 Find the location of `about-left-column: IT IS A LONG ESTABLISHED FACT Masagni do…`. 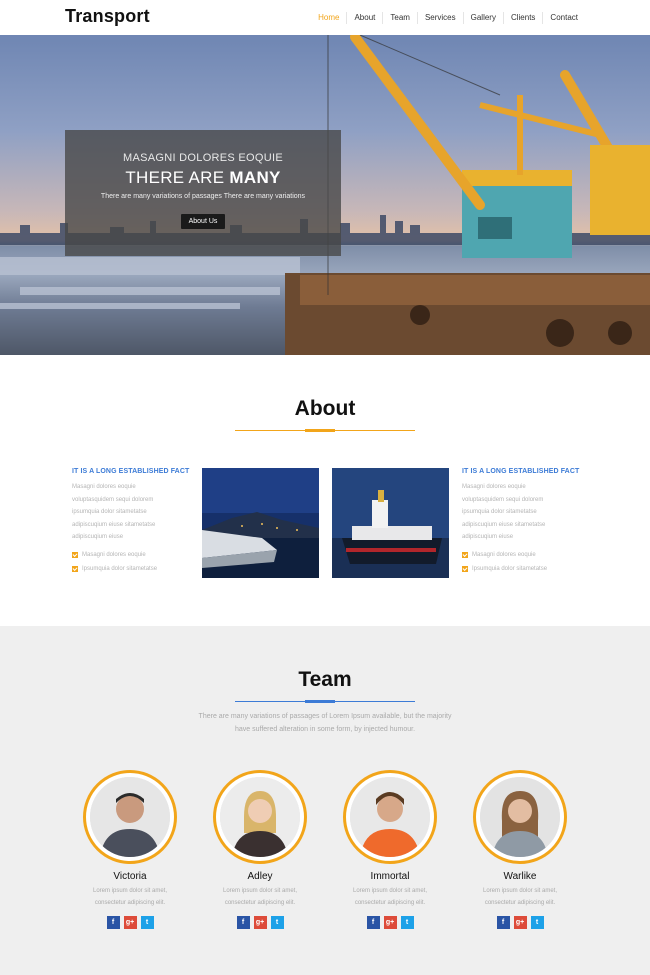

about-left-column: IT IS A LONG ESTABLISHED FACT Masagni do… is located at coordinates (132, 520).